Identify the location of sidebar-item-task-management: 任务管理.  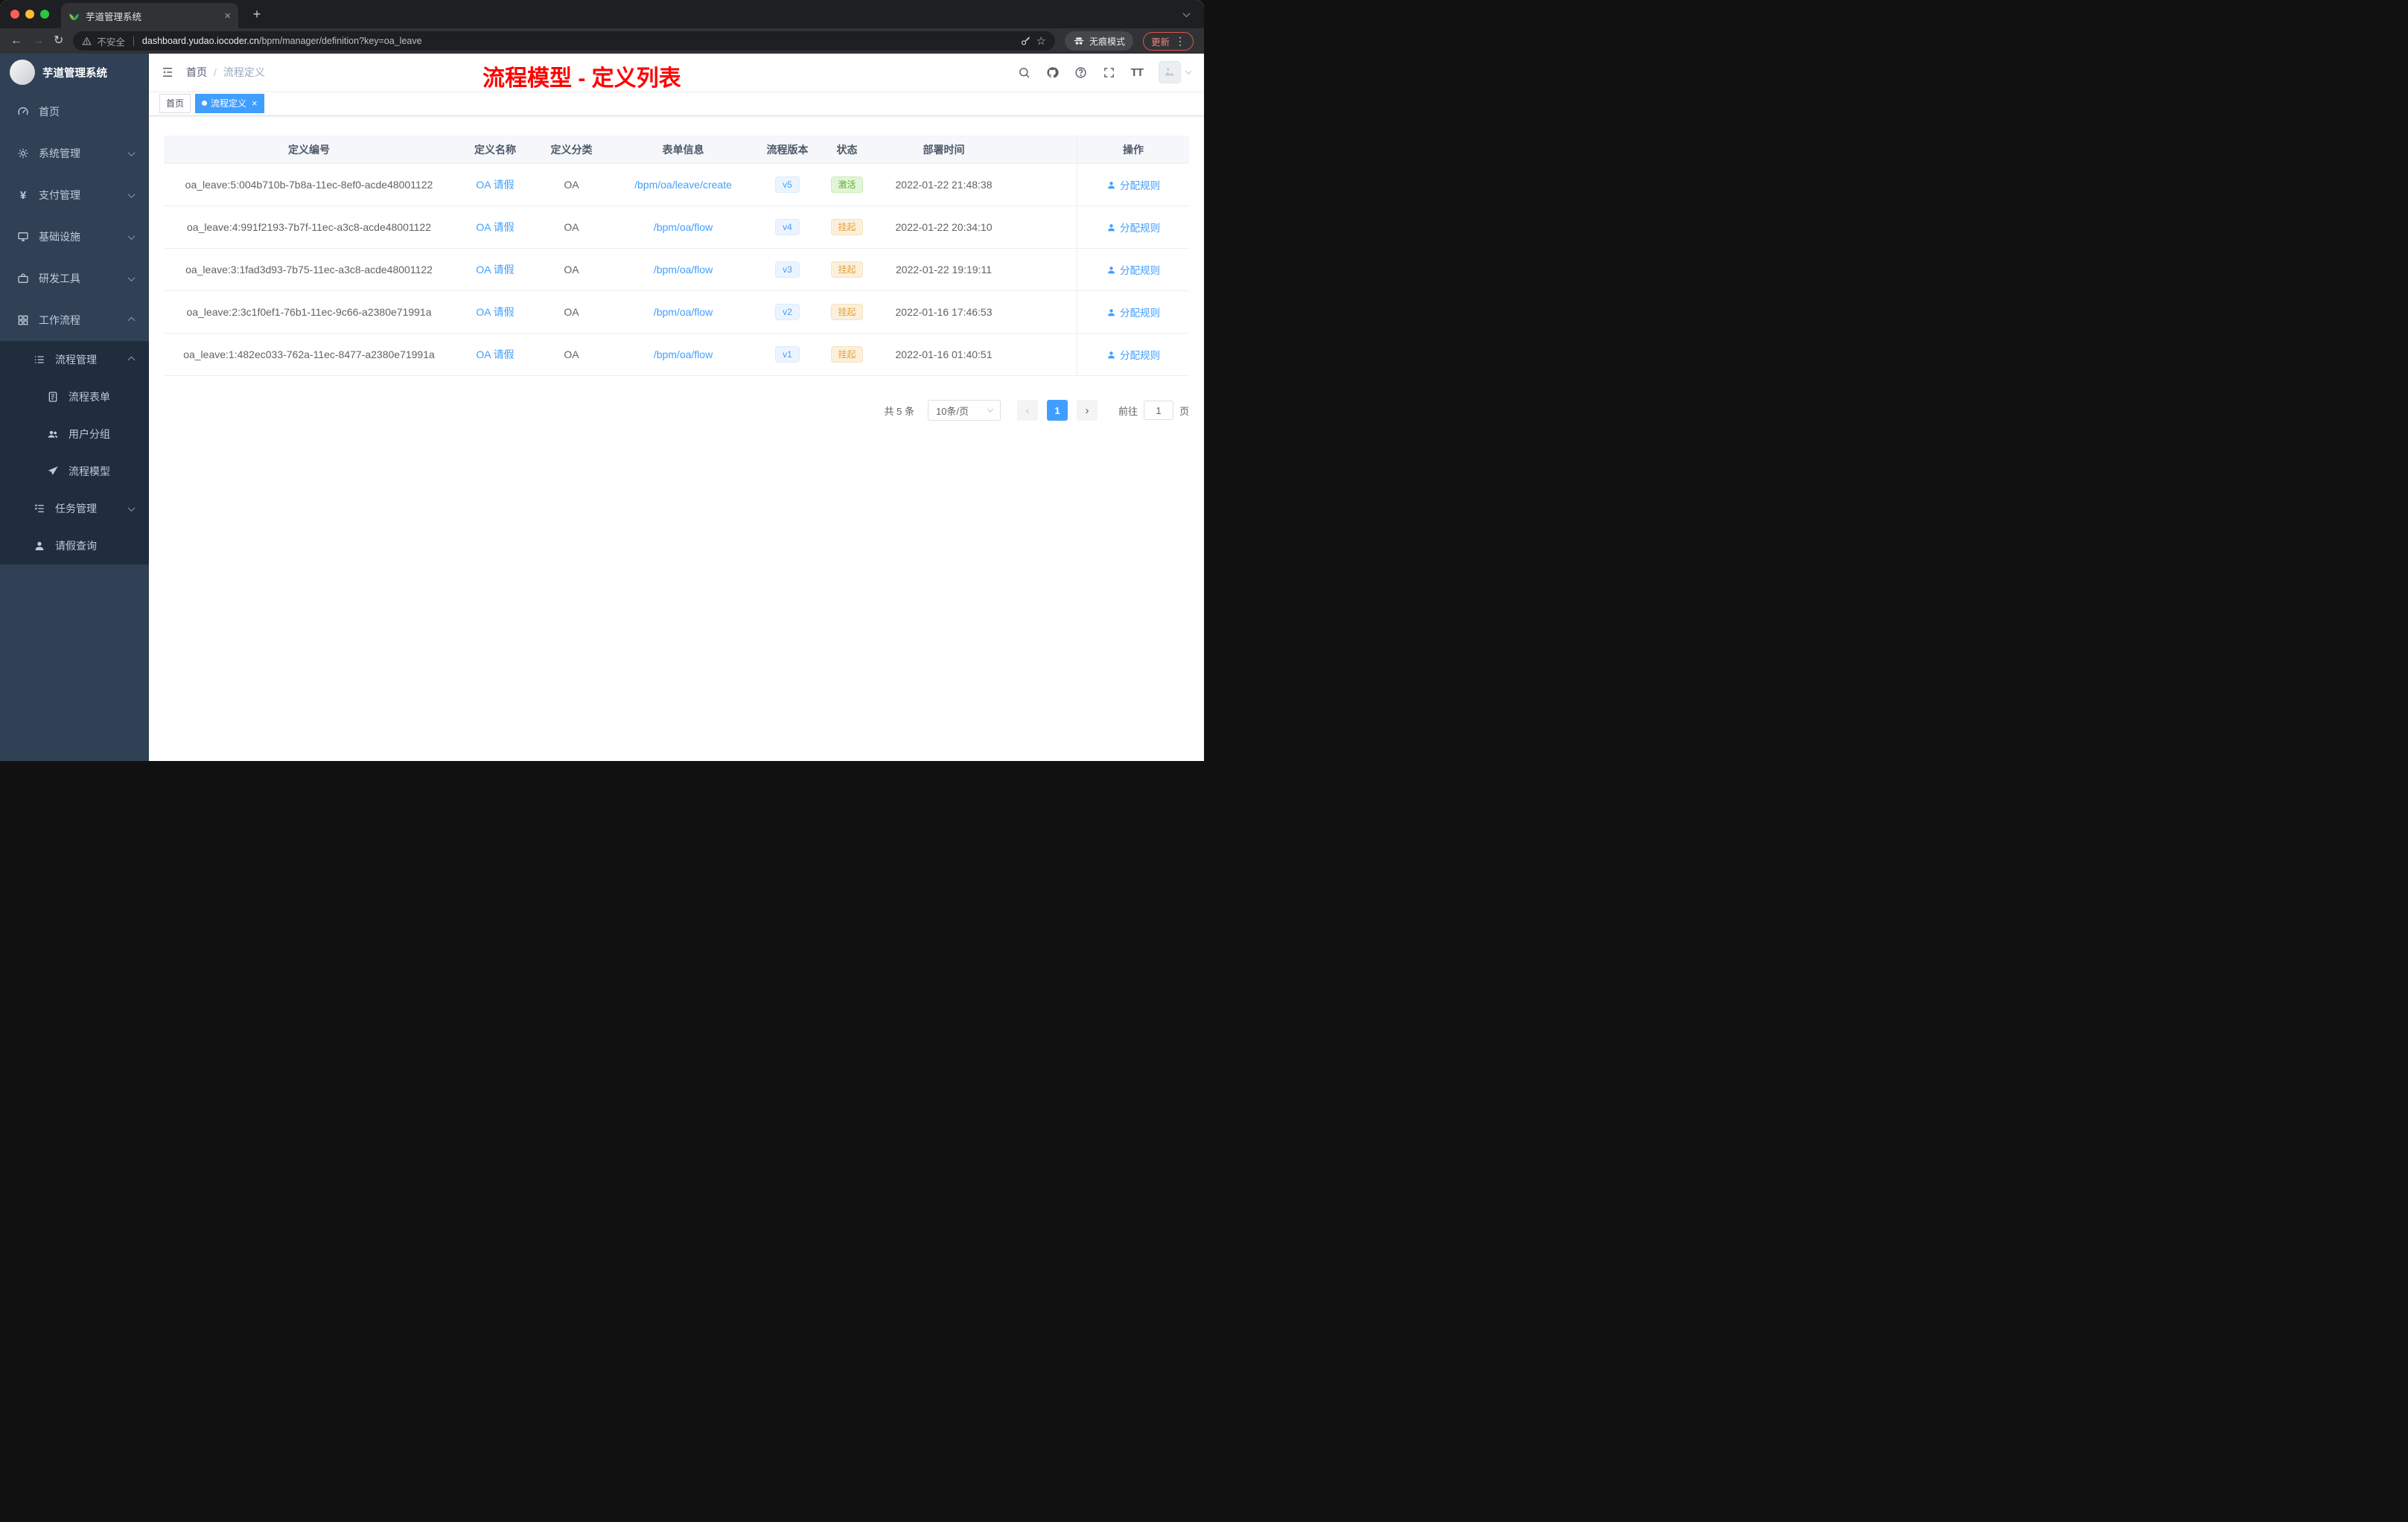
(74, 508).